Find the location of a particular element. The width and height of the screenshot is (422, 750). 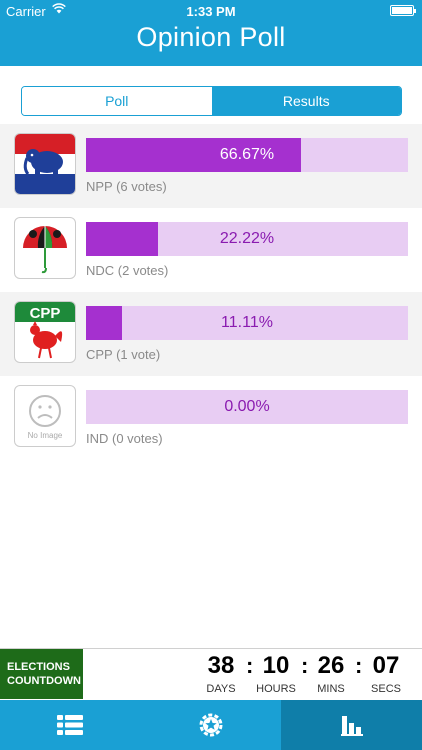

countdown-label: ELECTIONS COUNTDOWN is located at coordinates (41, 674).